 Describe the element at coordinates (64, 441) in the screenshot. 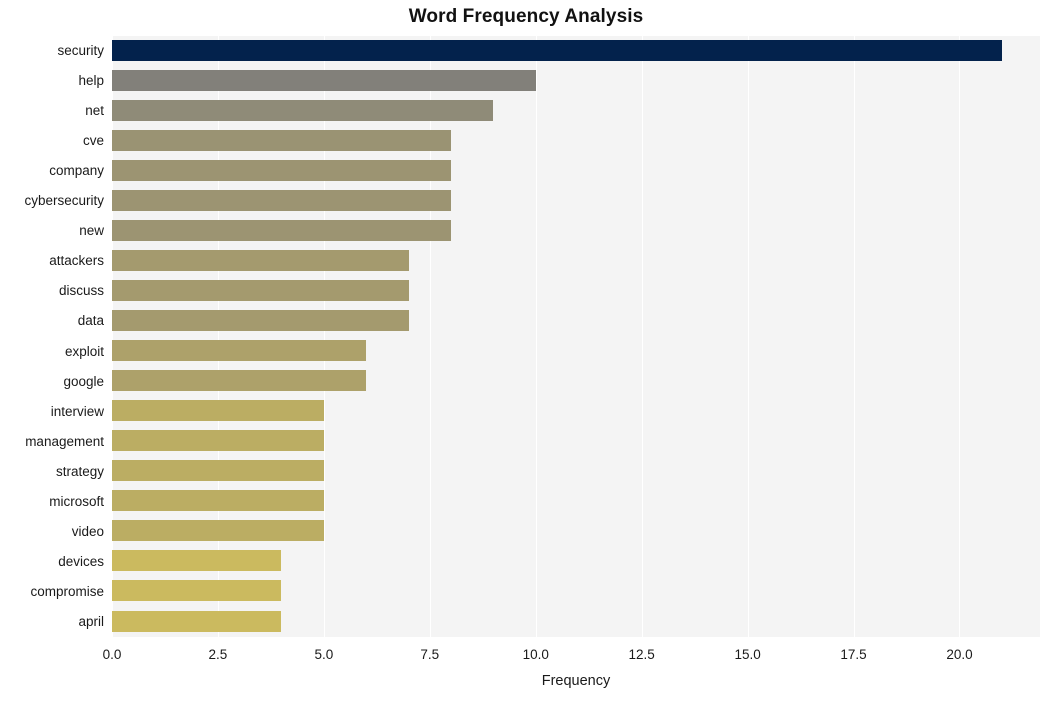

I see `y-tick-label: management` at that location.